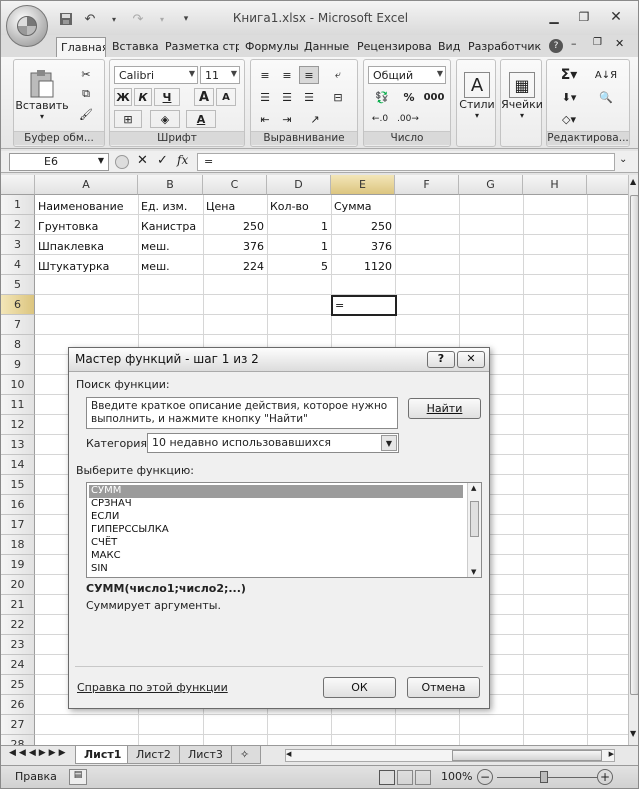 The height and width of the screenshot is (789, 639). Describe the element at coordinates (18, 685) in the screenshot. I see `row-header: 25` at that location.